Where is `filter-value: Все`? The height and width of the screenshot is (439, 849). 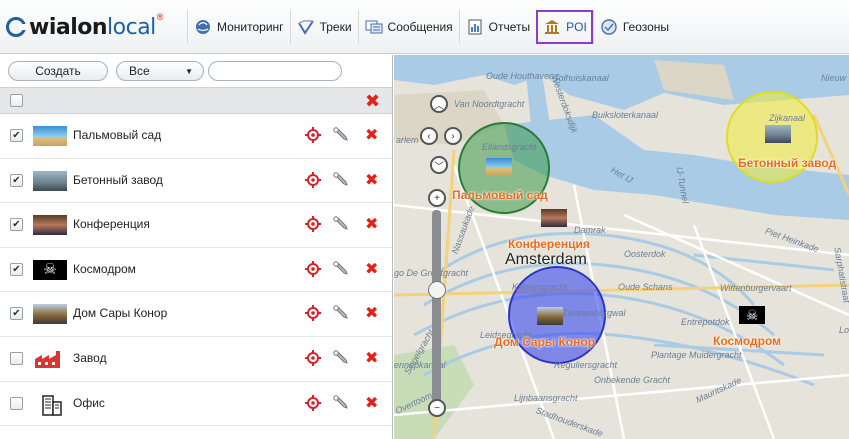 filter-value: Все is located at coordinates (139, 71).